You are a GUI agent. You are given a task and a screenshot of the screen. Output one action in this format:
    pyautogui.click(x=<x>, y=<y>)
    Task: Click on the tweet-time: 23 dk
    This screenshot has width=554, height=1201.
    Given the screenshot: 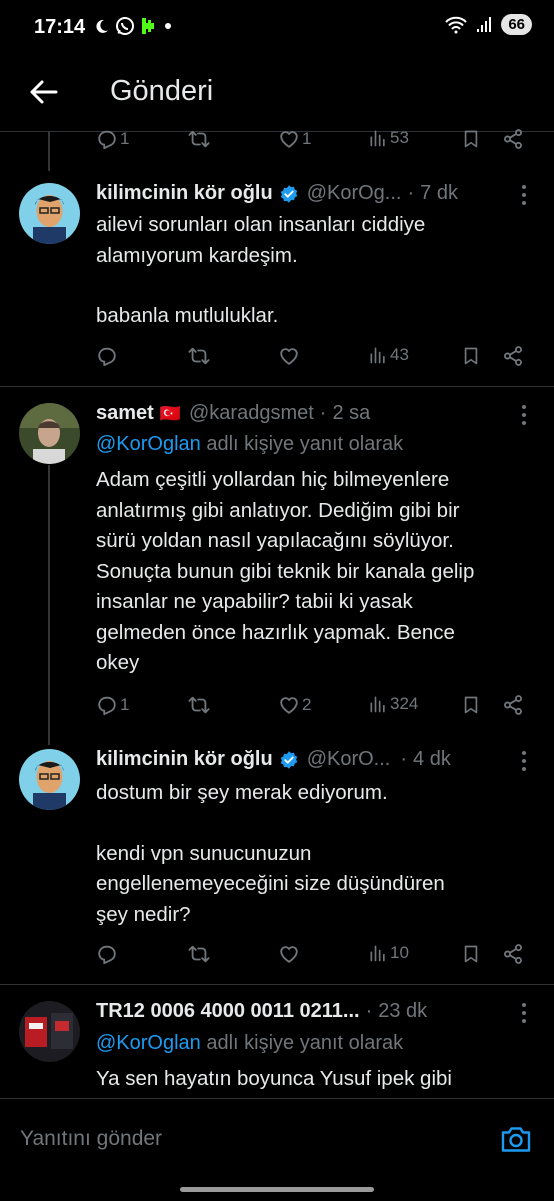 What is the action you would take?
    pyautogui.click(x=402, y=1011)
    